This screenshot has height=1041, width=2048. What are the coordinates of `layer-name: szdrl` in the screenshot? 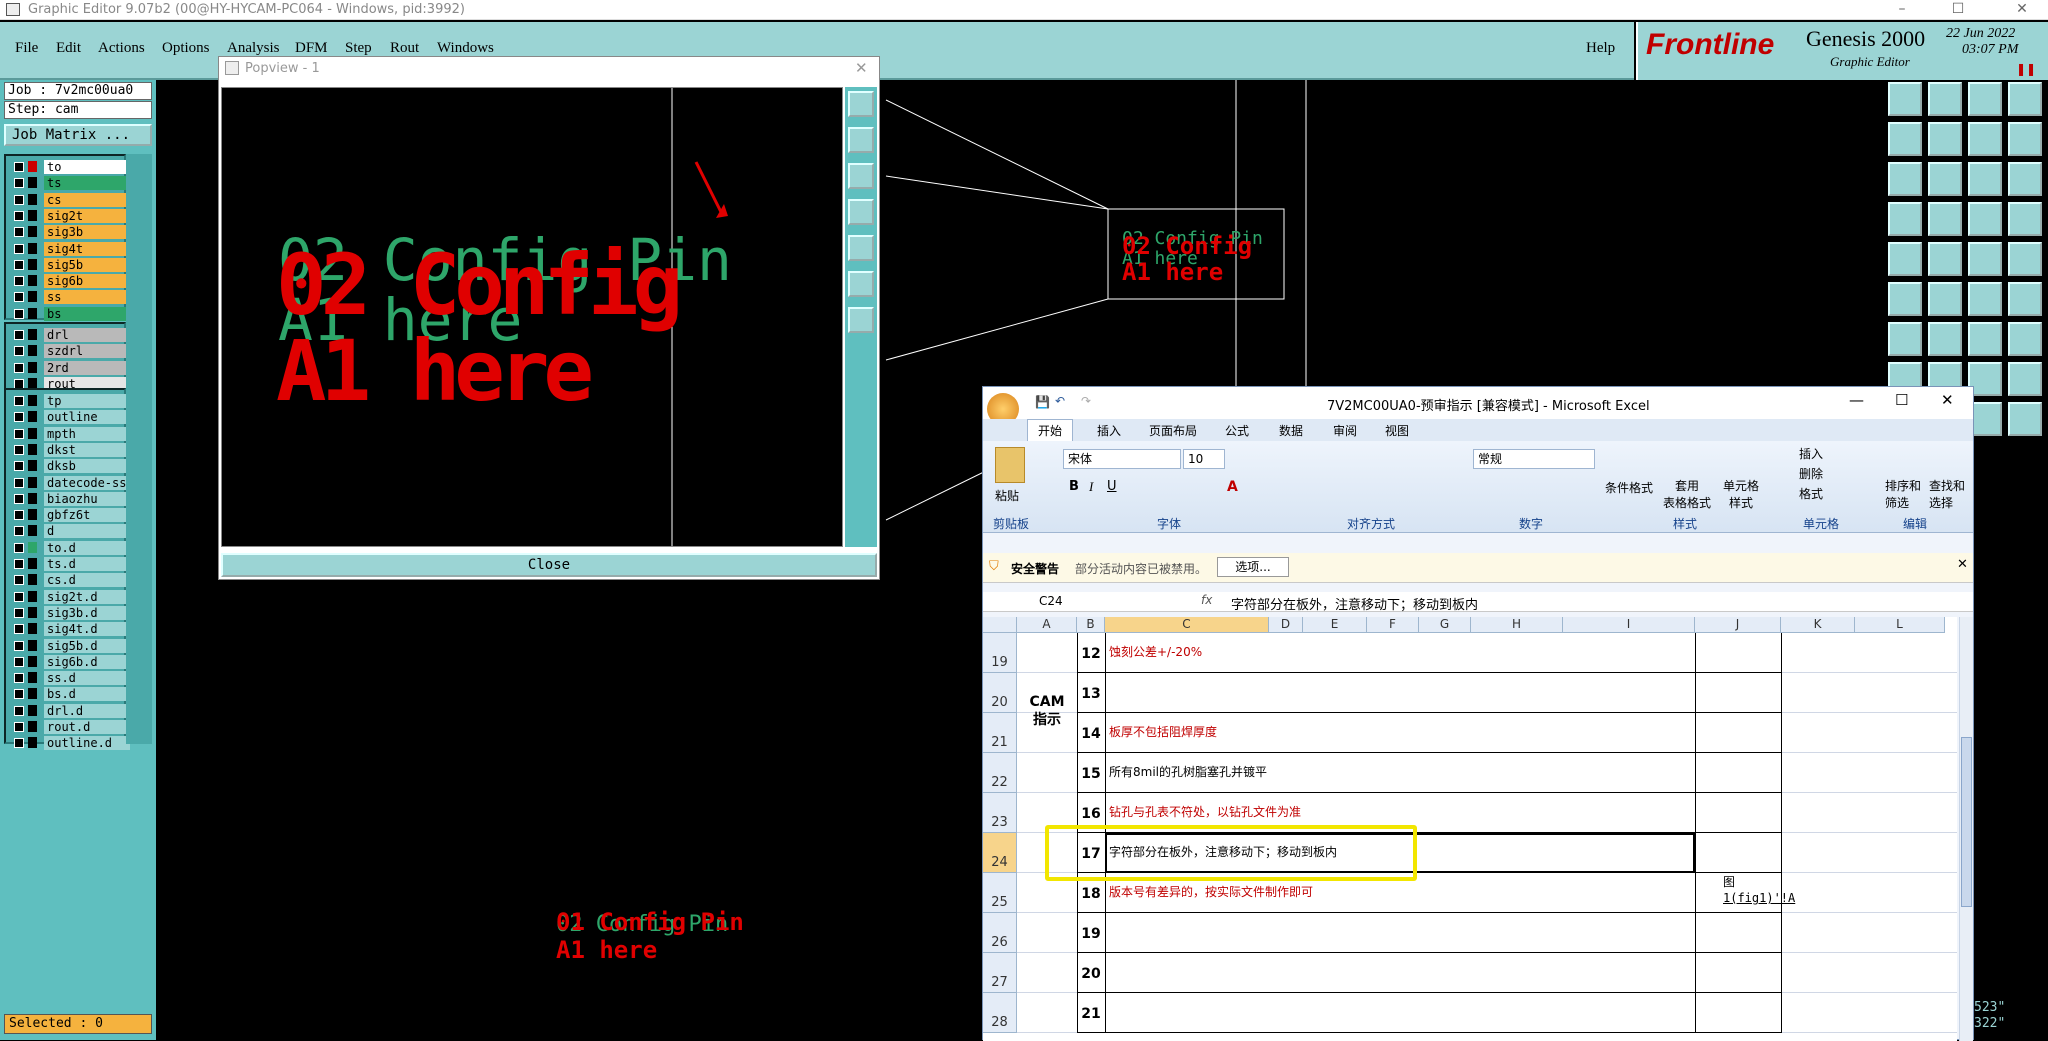 It's located at (87, 351).